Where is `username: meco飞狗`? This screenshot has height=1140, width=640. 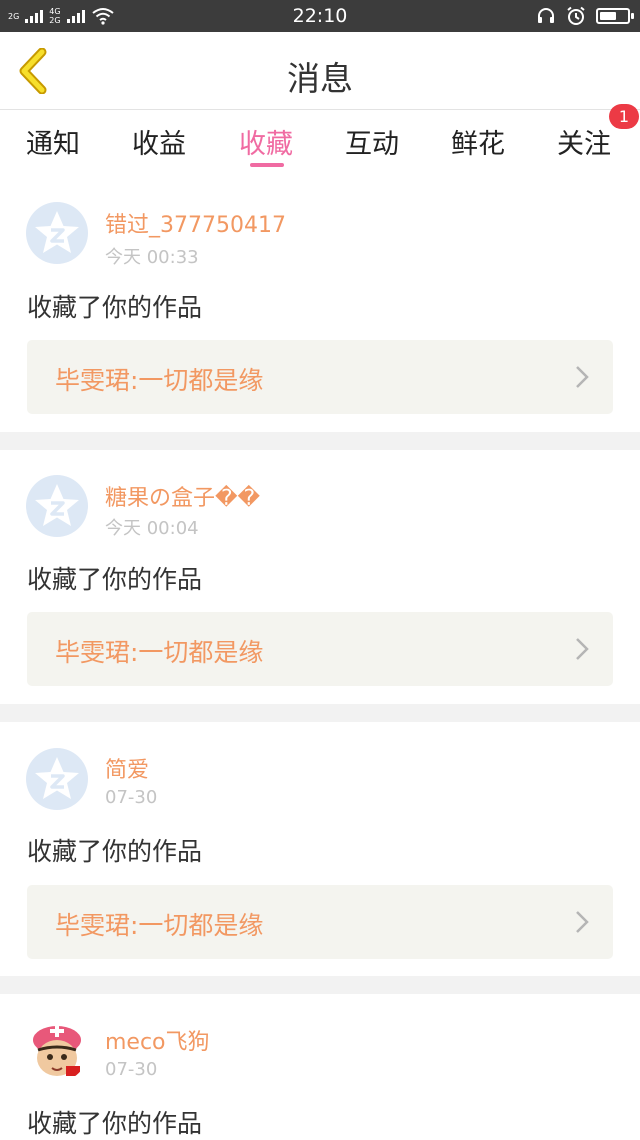 username: meco飞狗 is located at coordinates (157, 1040).